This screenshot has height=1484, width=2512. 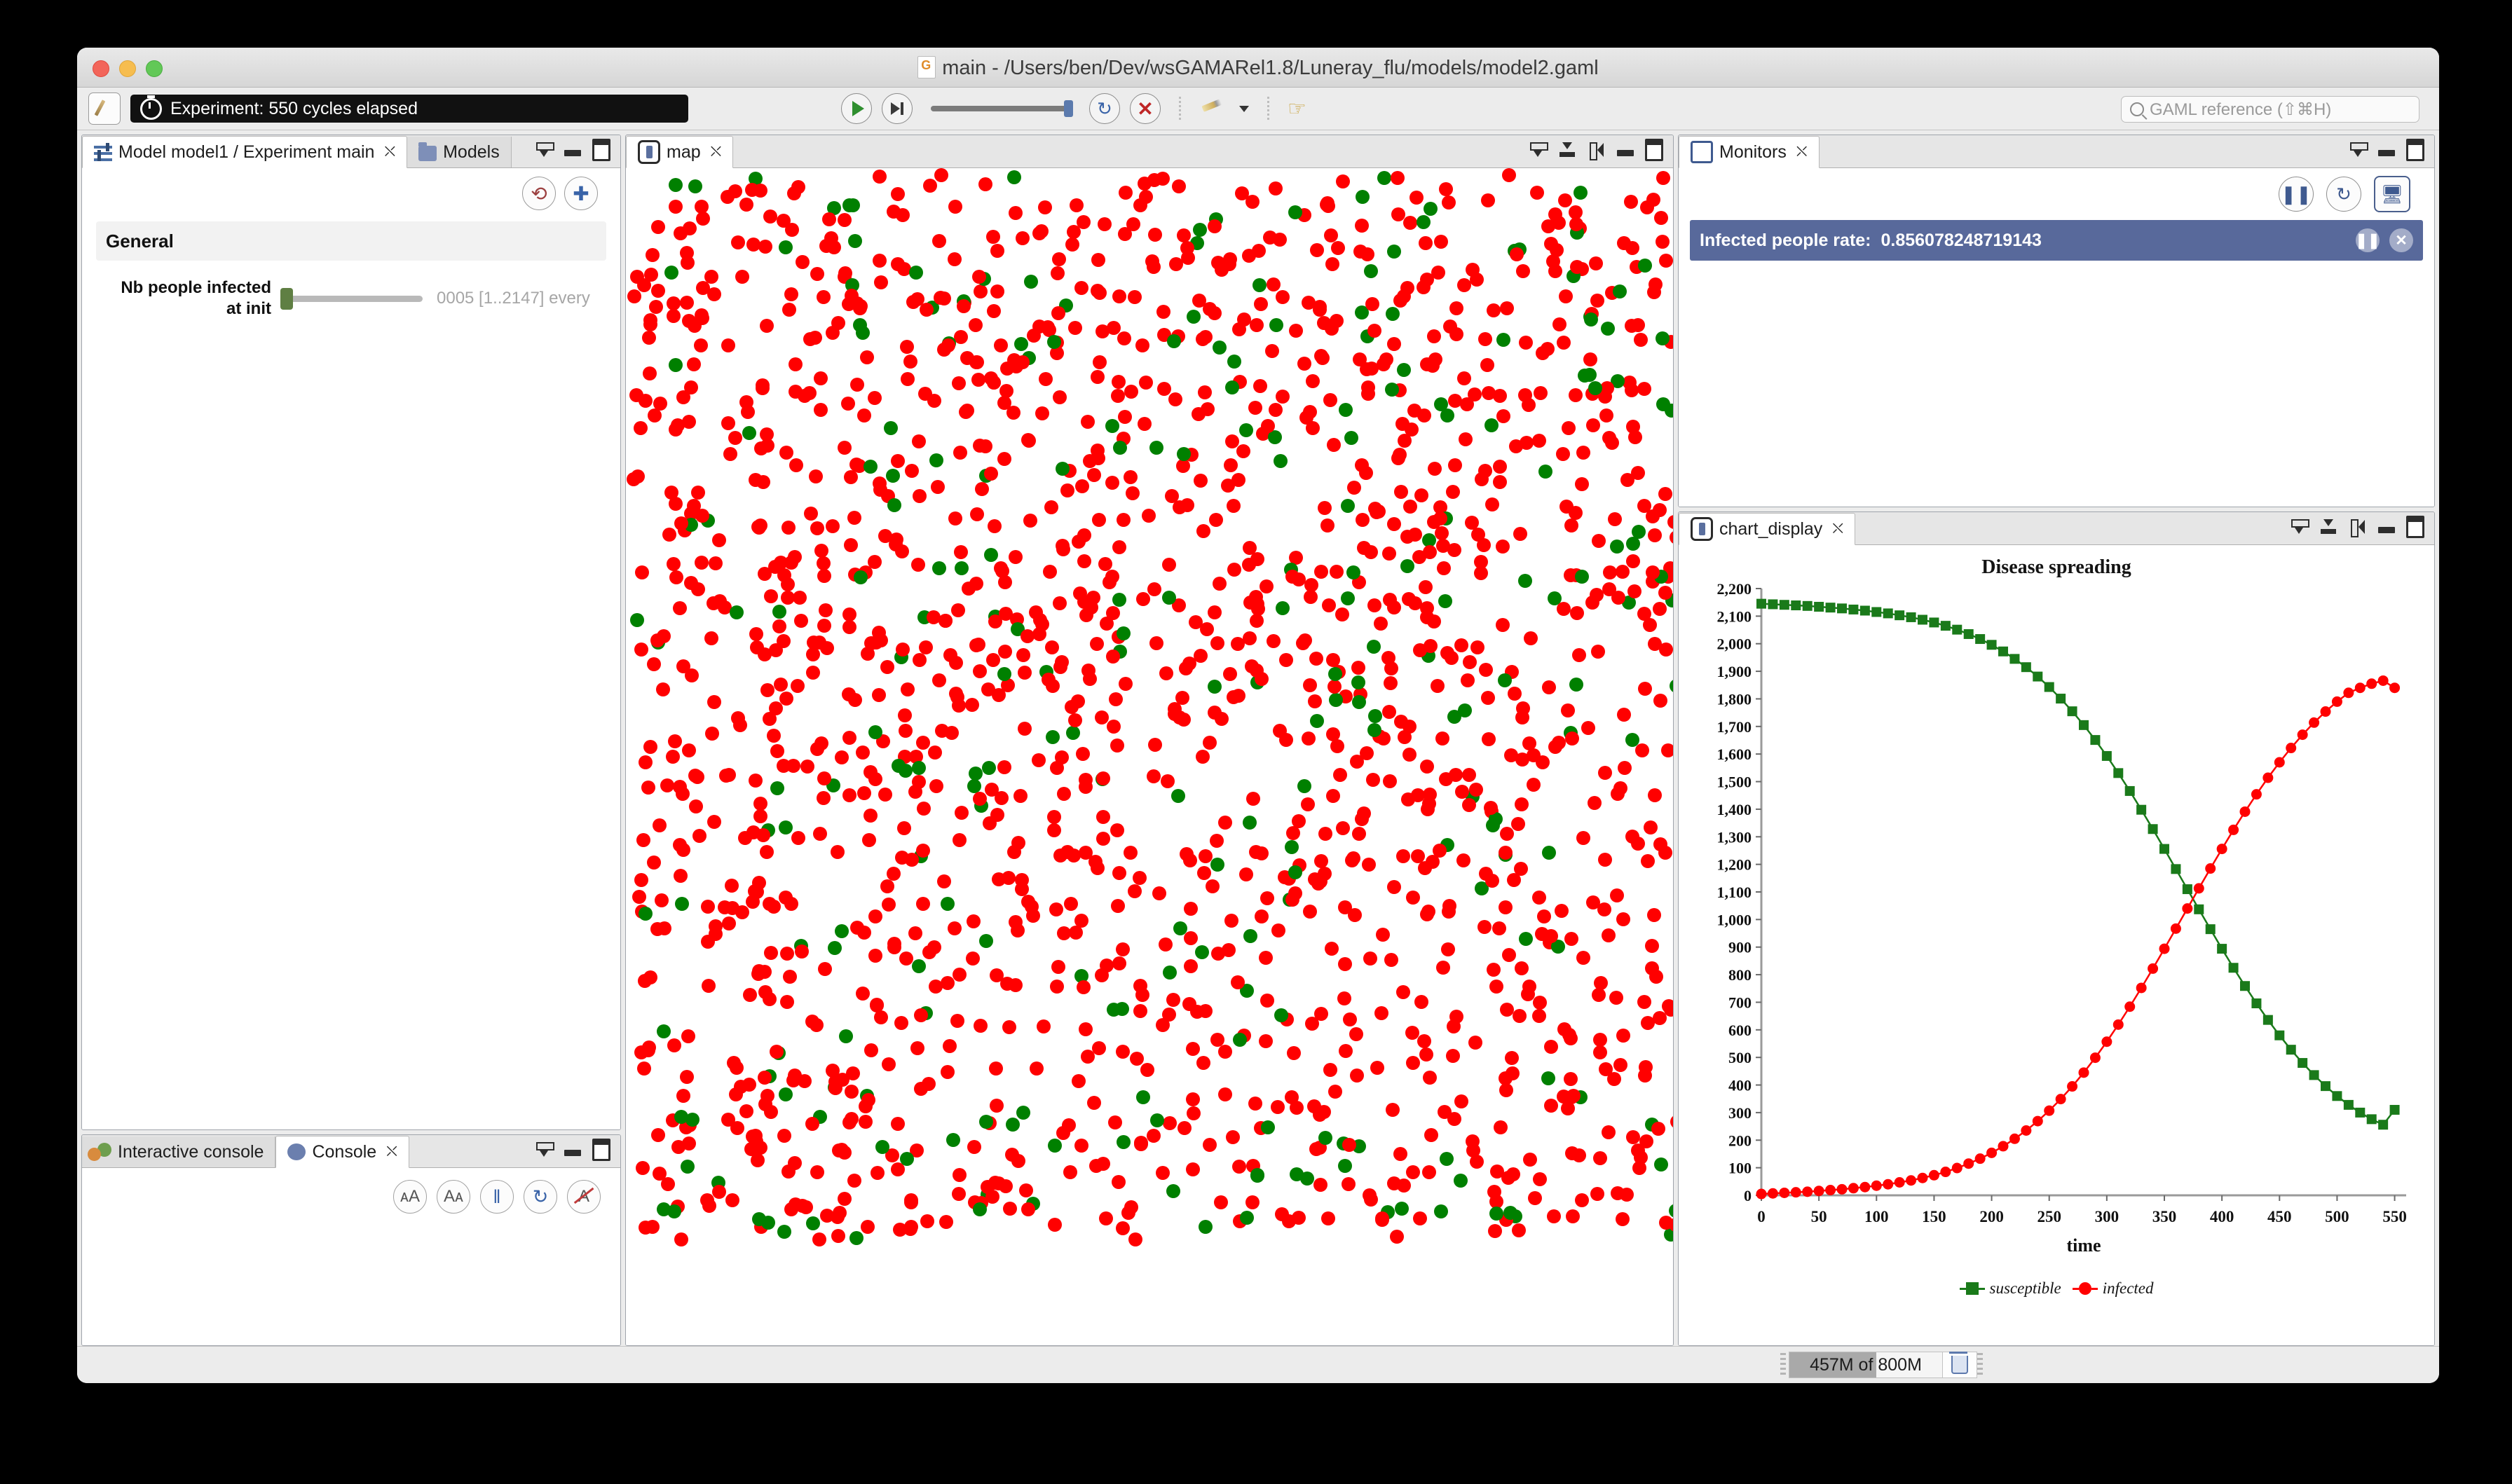 What do you see at coordinates (539, 193) in the screenshot?
I see `revert-arrow-icon: ⟲` at bounding box center [539, 193].